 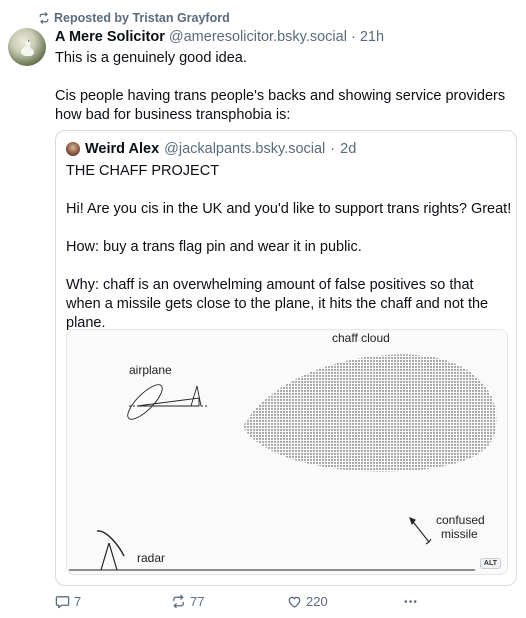 I want to click on alt-text-badge: ALT, so click(x=490, y=563).